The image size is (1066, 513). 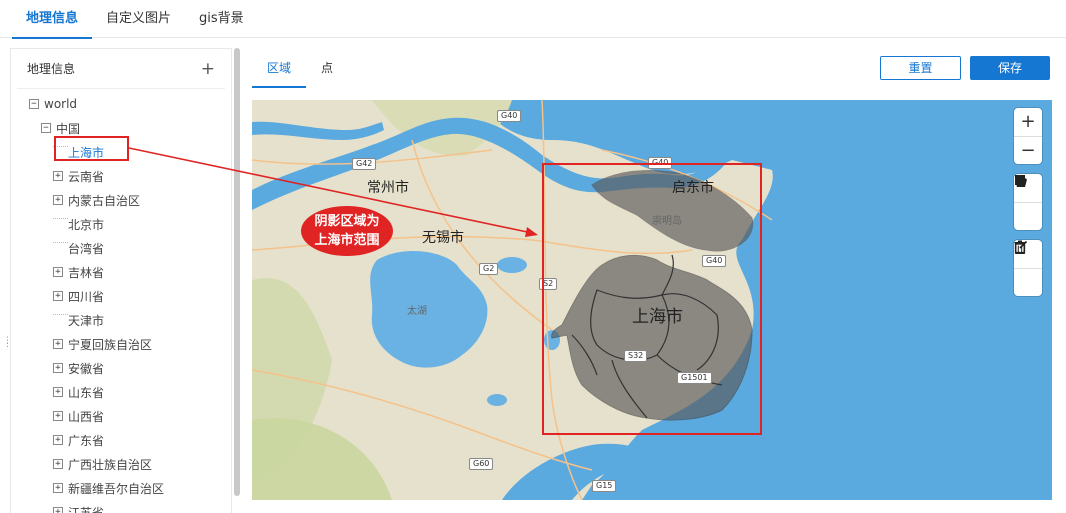 I want to click on tree-node-label: 安徽省, so click(x=86, y=368).